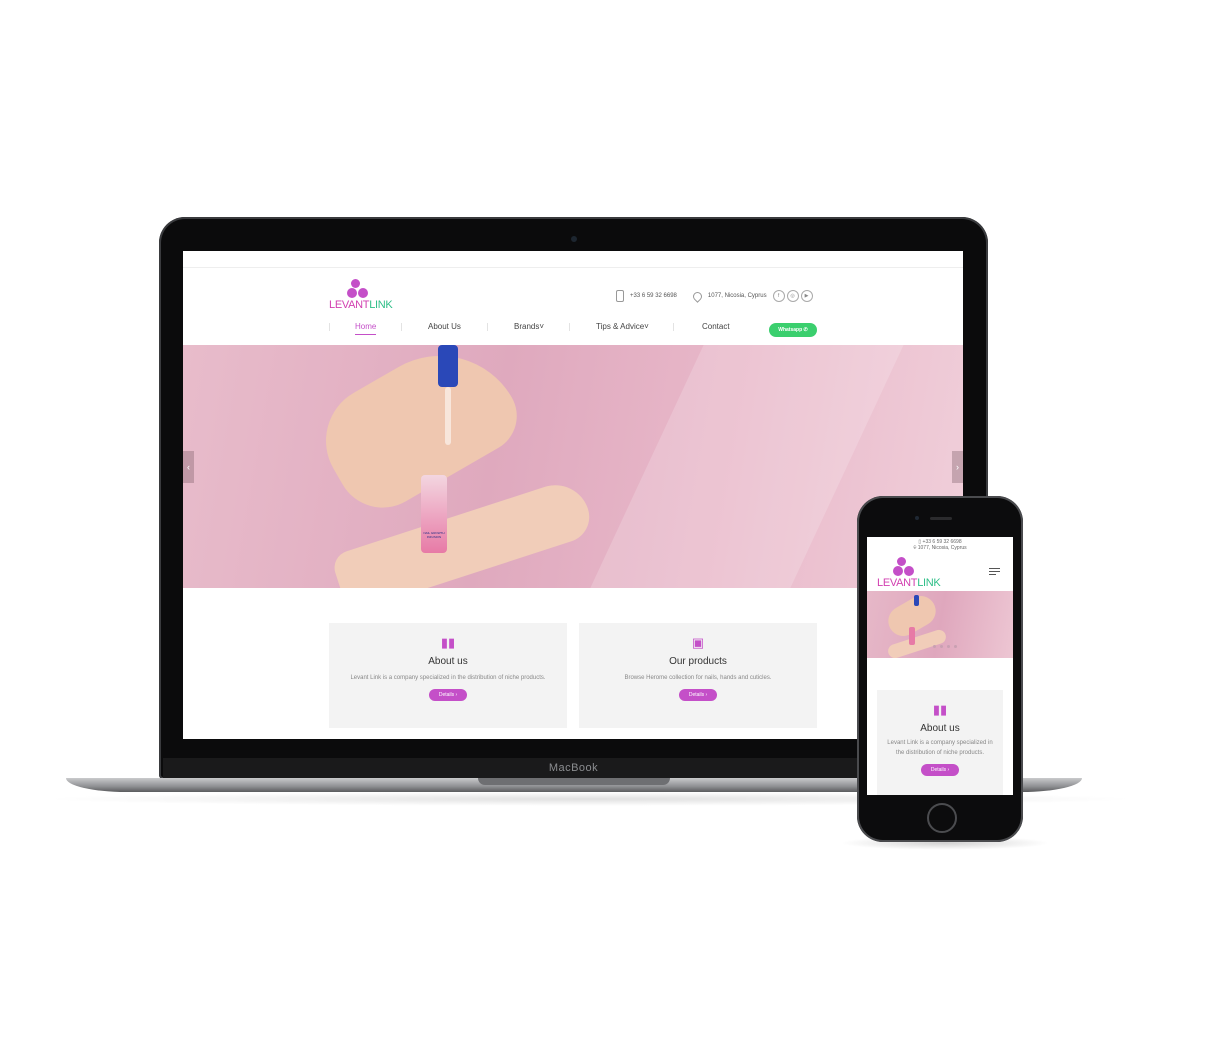 The height and width of the screenshot is (1038, 1211). Describe the element at coordinates (957, 467) in the screenshot. I see `slider-next-button: ›` at that location.